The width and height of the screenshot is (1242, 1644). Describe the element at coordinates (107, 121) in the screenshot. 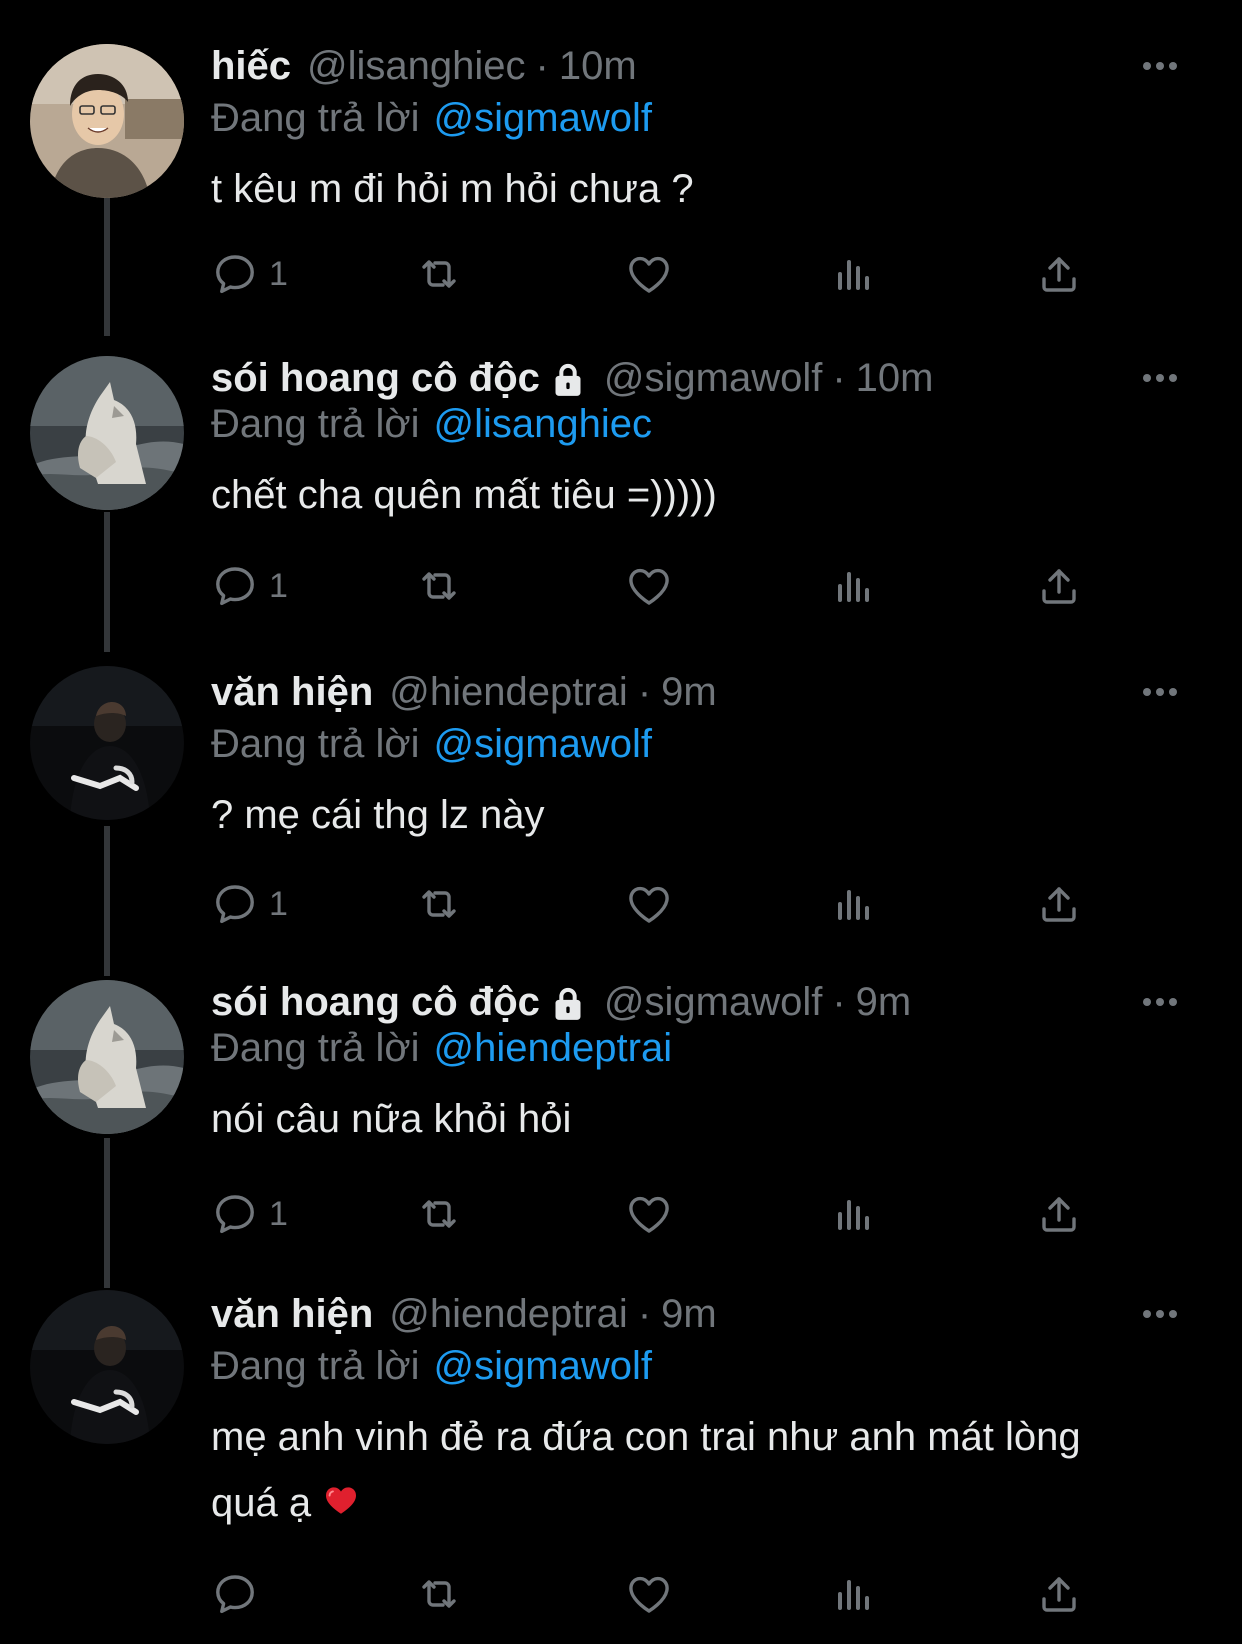

I see `avatar-hiec` at that location.